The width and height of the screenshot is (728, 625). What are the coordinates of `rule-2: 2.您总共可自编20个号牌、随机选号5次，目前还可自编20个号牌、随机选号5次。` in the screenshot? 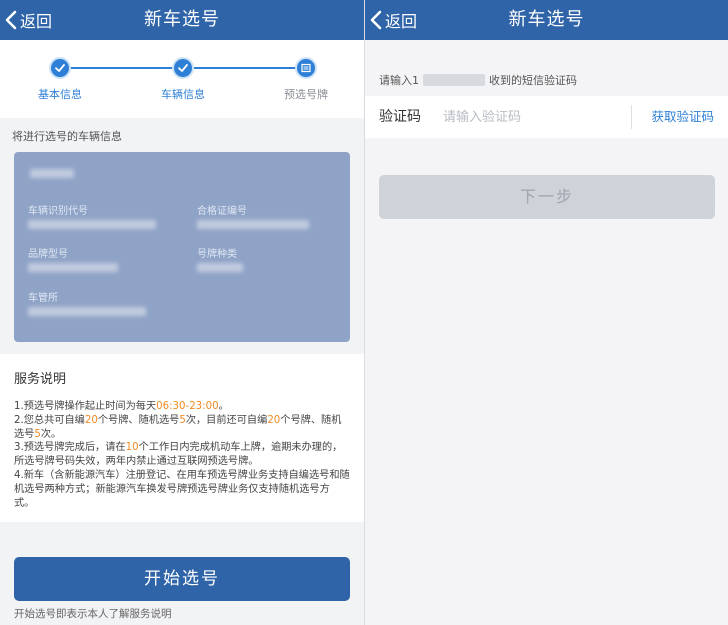 It's located at (178, 427).